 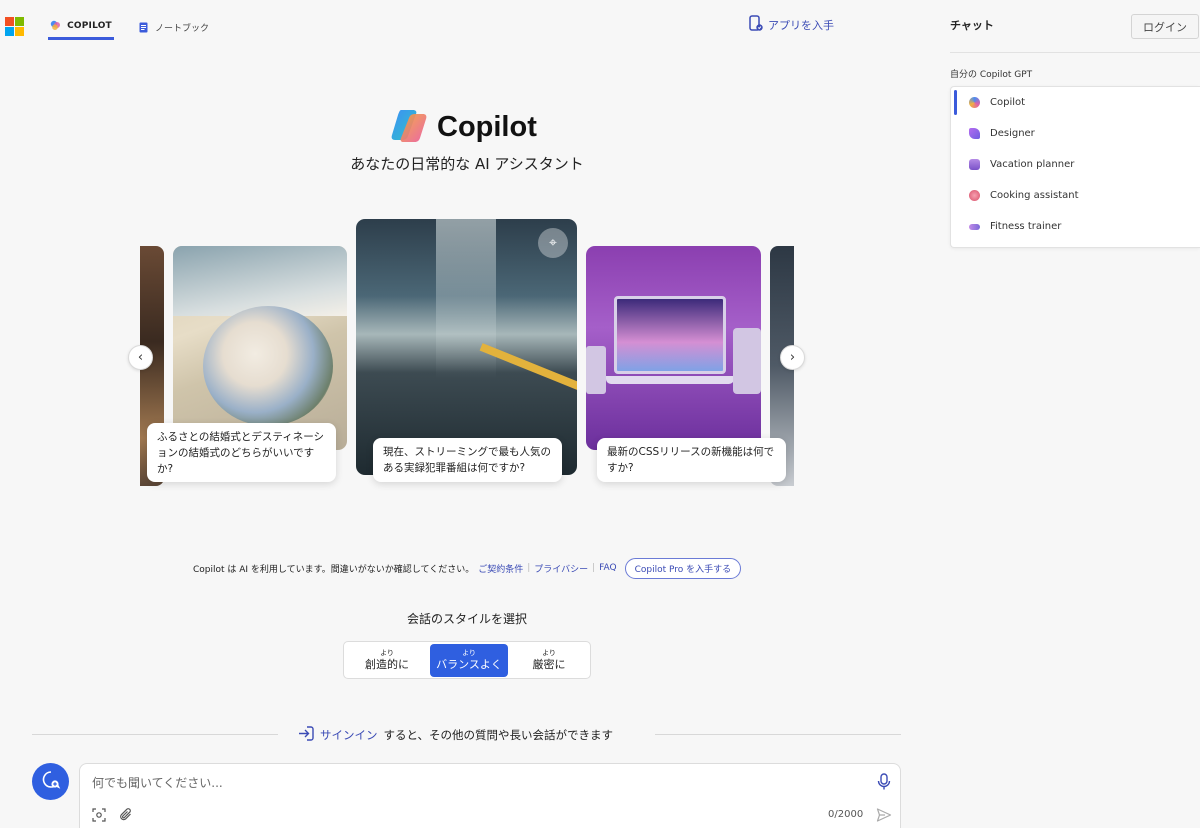 What do you see at coordinates (756, 25) in the screenshot?
I see `phone-icon` at bounding box center [756, 25].